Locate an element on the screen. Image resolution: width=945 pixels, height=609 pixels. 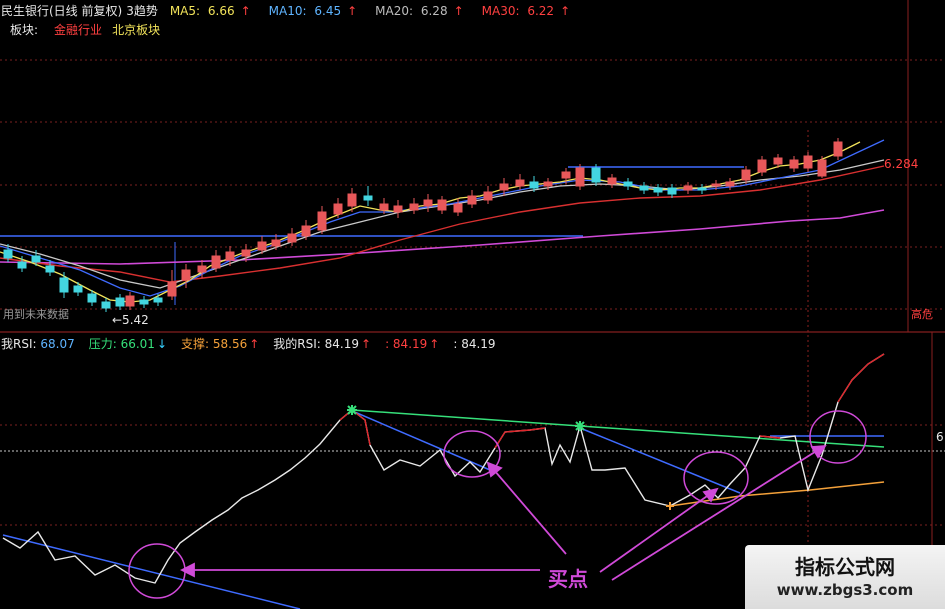
sector-label: 板块: is located at coordinates (24, 30).